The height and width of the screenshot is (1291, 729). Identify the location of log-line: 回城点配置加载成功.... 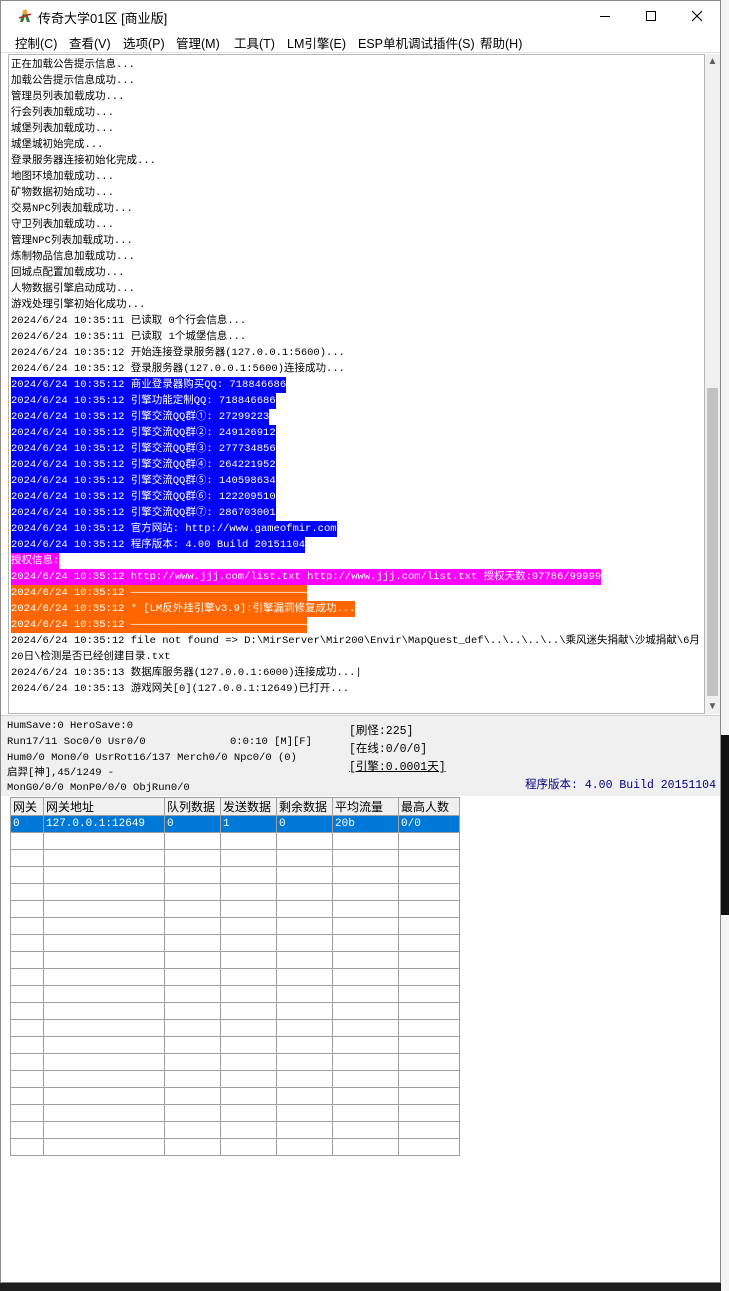
(68, 273).